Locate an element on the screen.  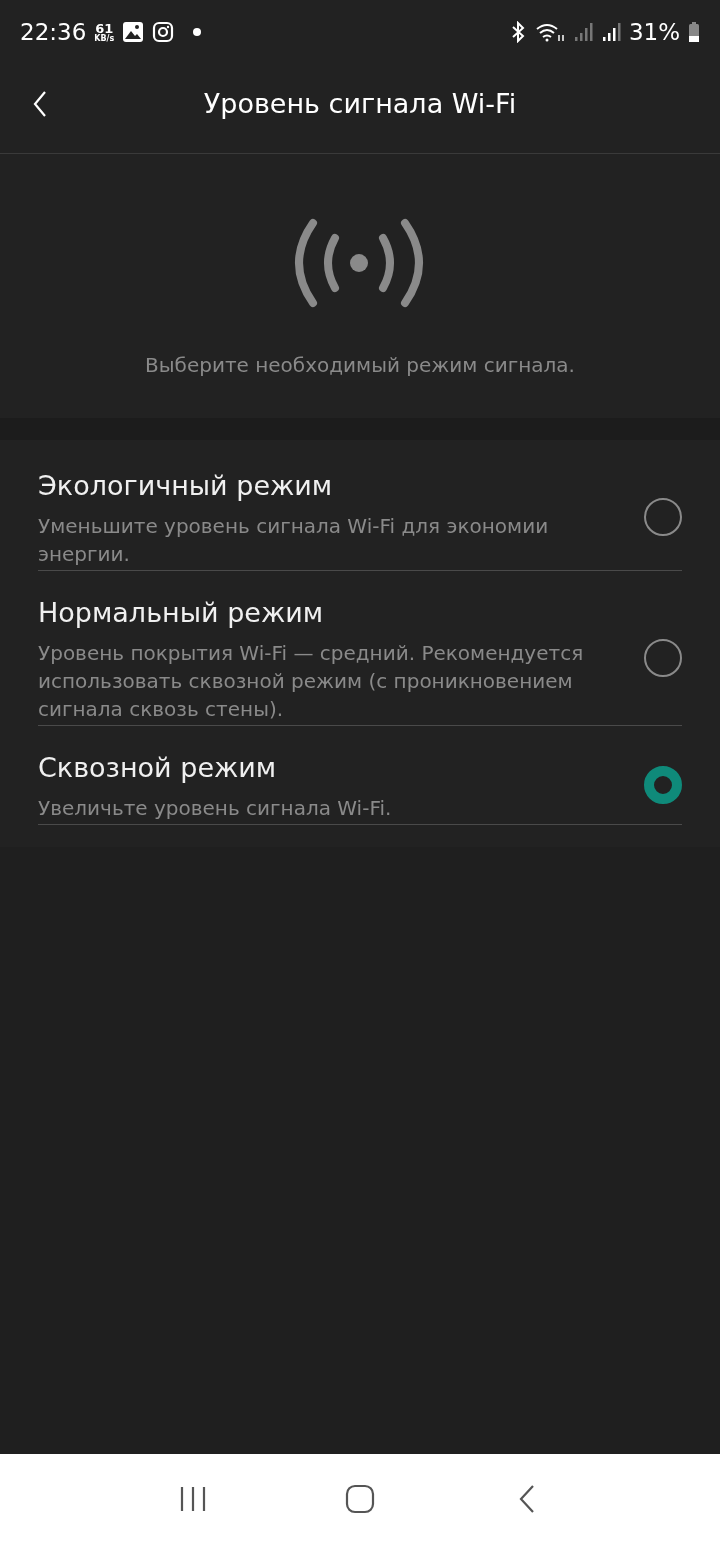
wifi-icon is located at coordinates (549, 32).